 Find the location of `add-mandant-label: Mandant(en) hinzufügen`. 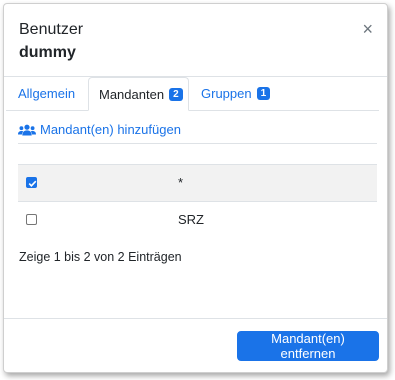

add-mandant-label: Mandant(en) hinzufügen is located at coordinates (110, 129).